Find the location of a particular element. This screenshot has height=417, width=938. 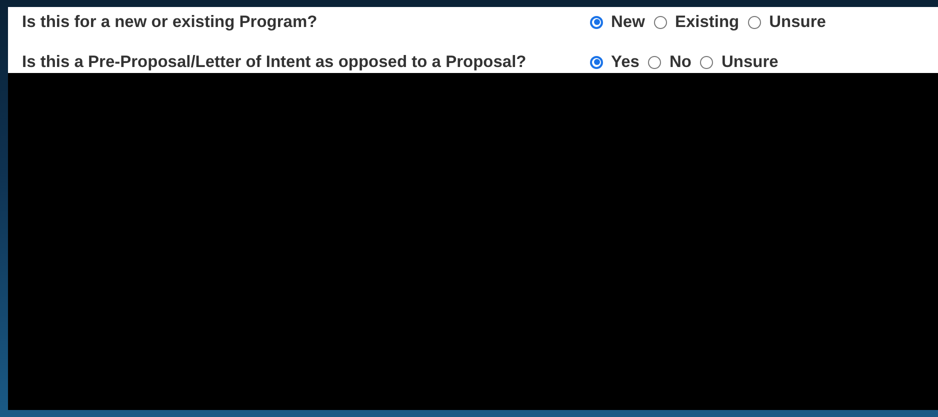

radio-label: Existing is located at coordinates (707, 22).